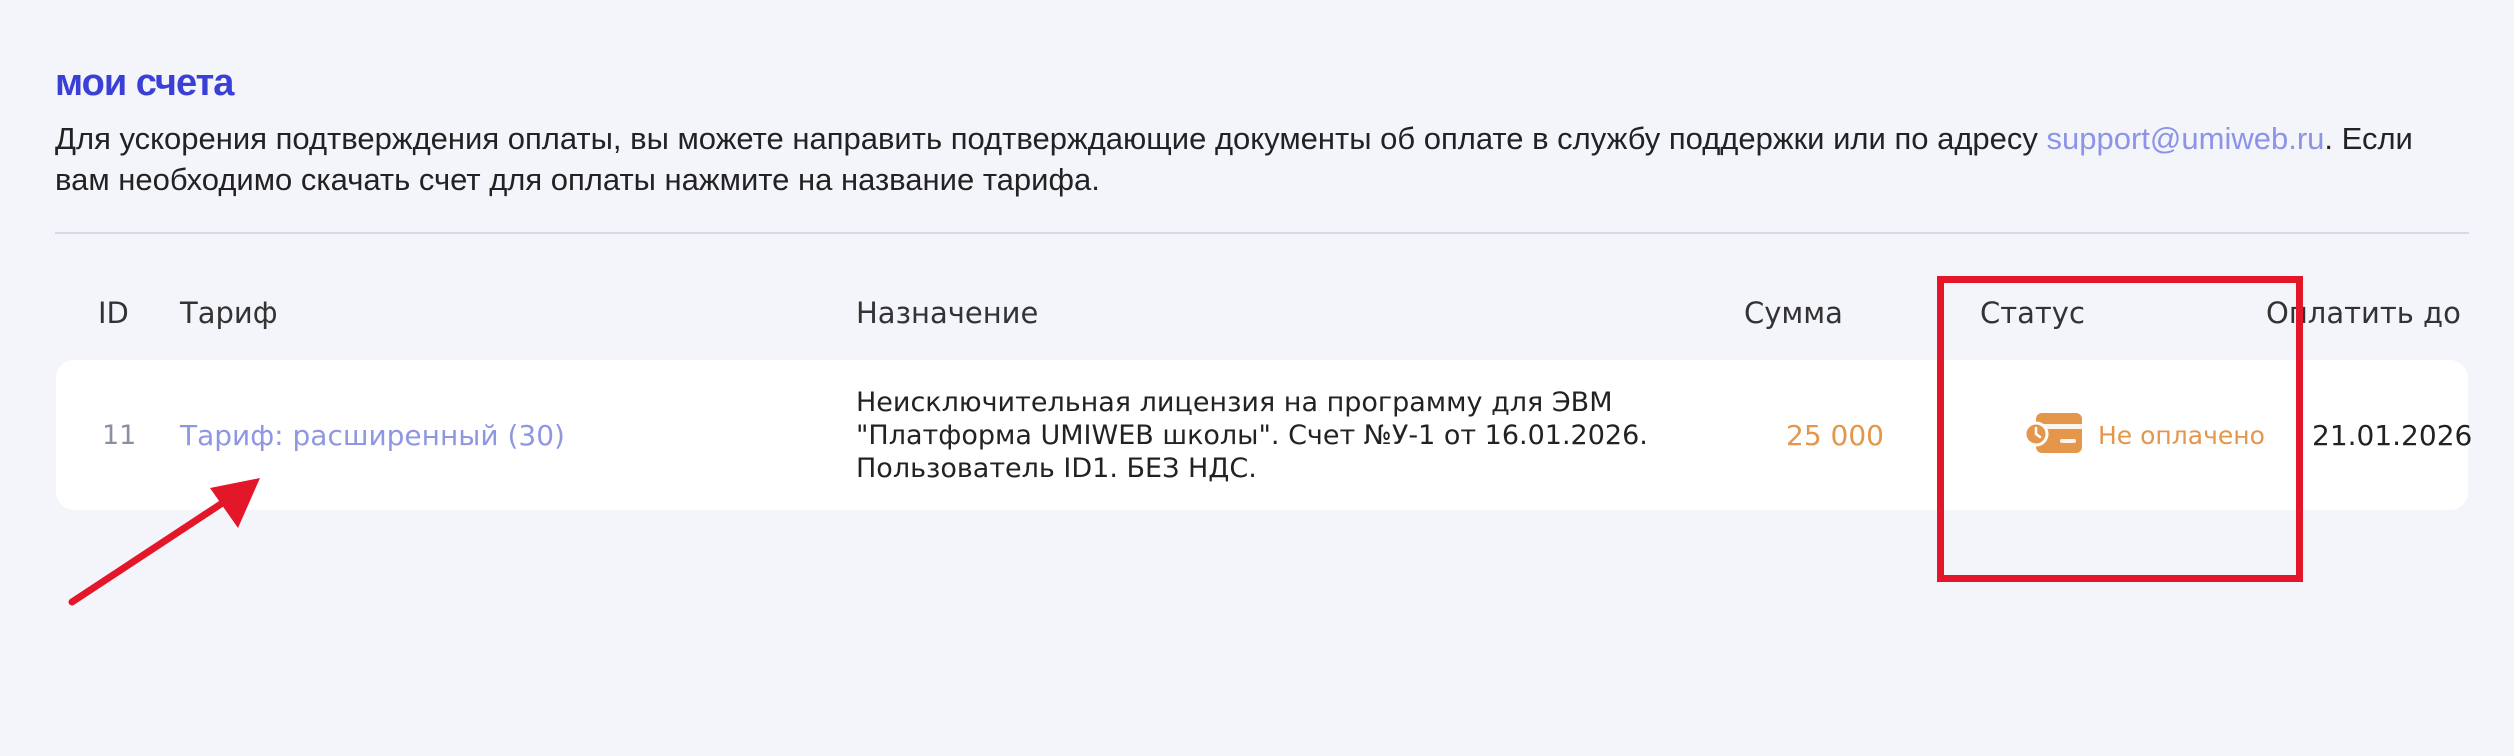 This screenshot has width=2514, height=756. Describe the element at coordinates (119, 435) in the screenshot. I see `row-id: 11` at that location.